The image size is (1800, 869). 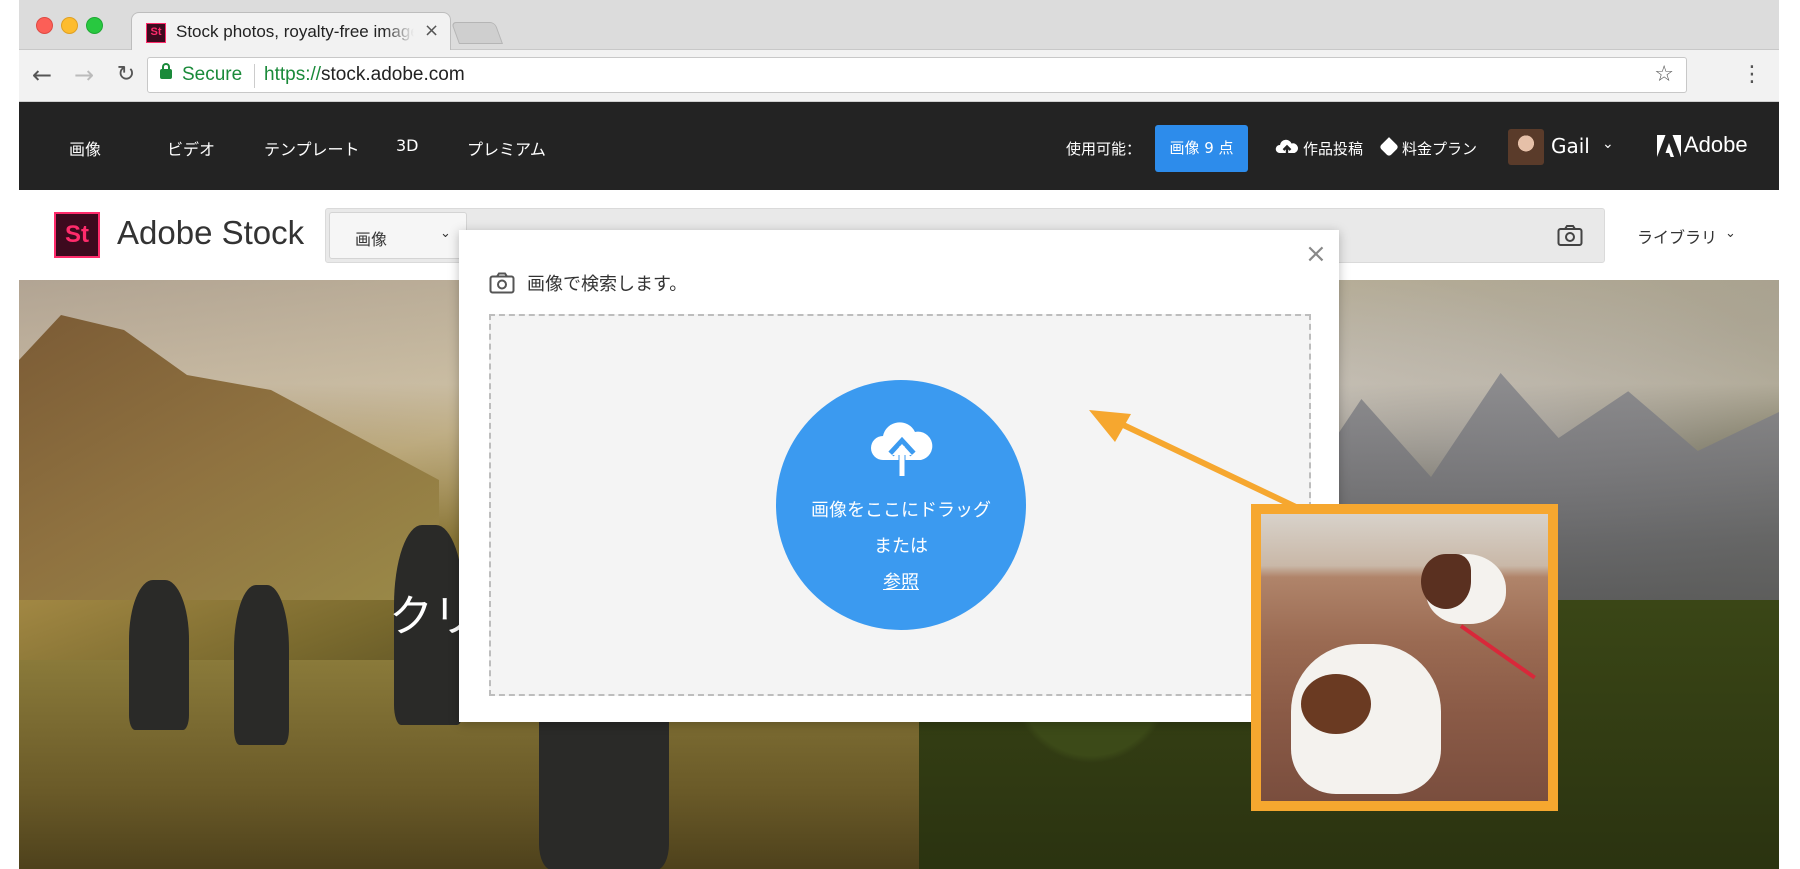 I want to click on library-menu: ライブラリ, so click(x=1677, y=236).